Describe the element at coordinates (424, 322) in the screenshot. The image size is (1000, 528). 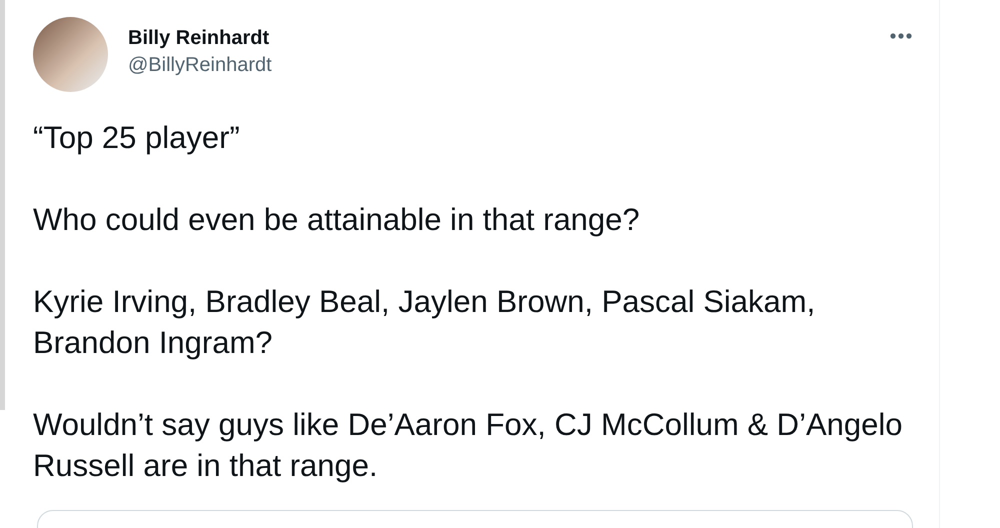
I see `tweet-text: Kyrie Irving, Bradley Beal, Jaylen Brown, Pascal Siakam, Brandon Ingram?` at that location.